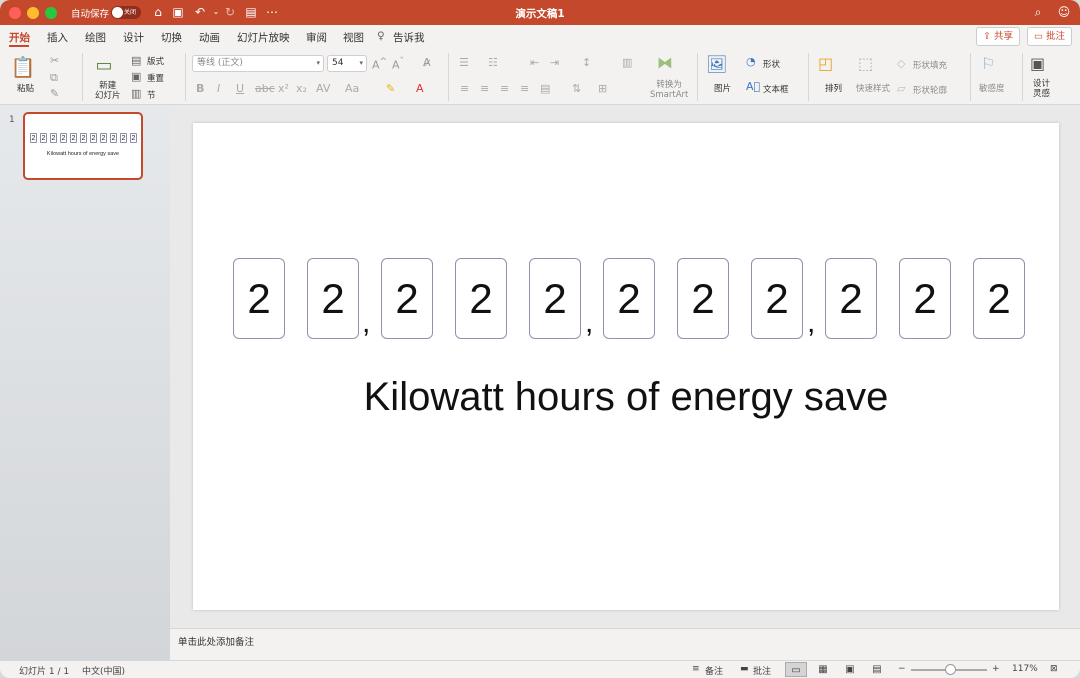  I want to click on design-ideas-icon: ▣, so click(1037, 63).